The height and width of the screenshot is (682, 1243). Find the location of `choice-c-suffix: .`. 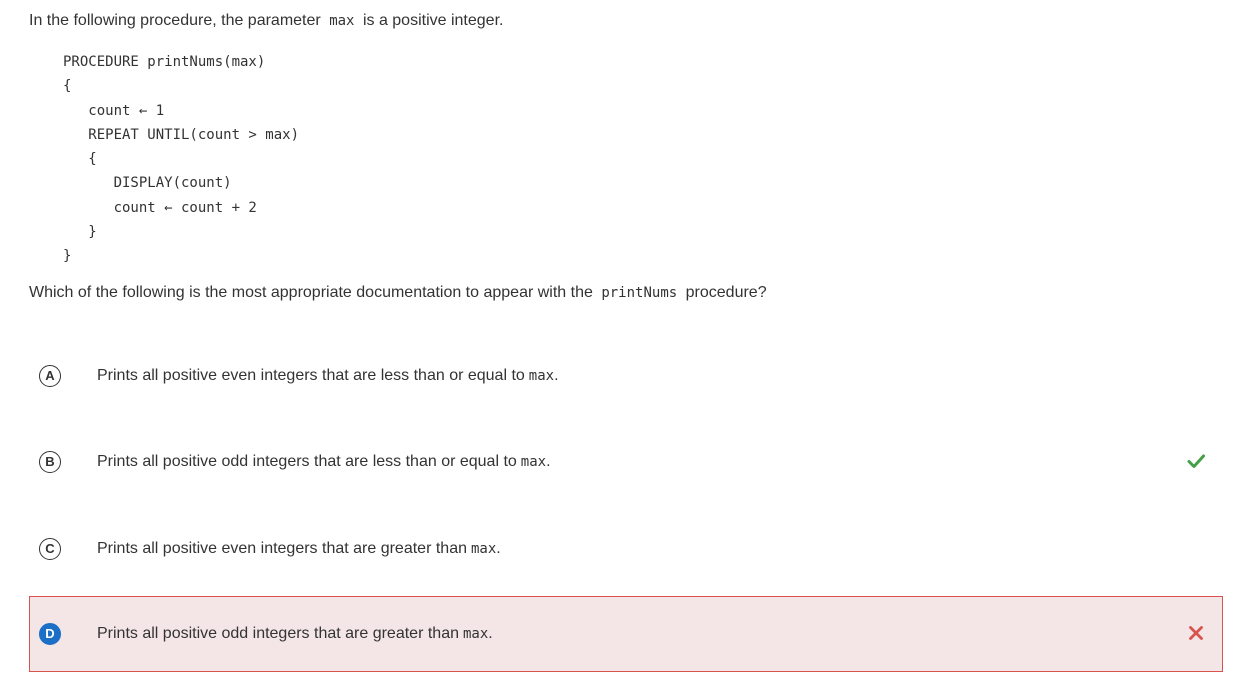

choice-c-suffix: . is located at coordinates (498, 548).